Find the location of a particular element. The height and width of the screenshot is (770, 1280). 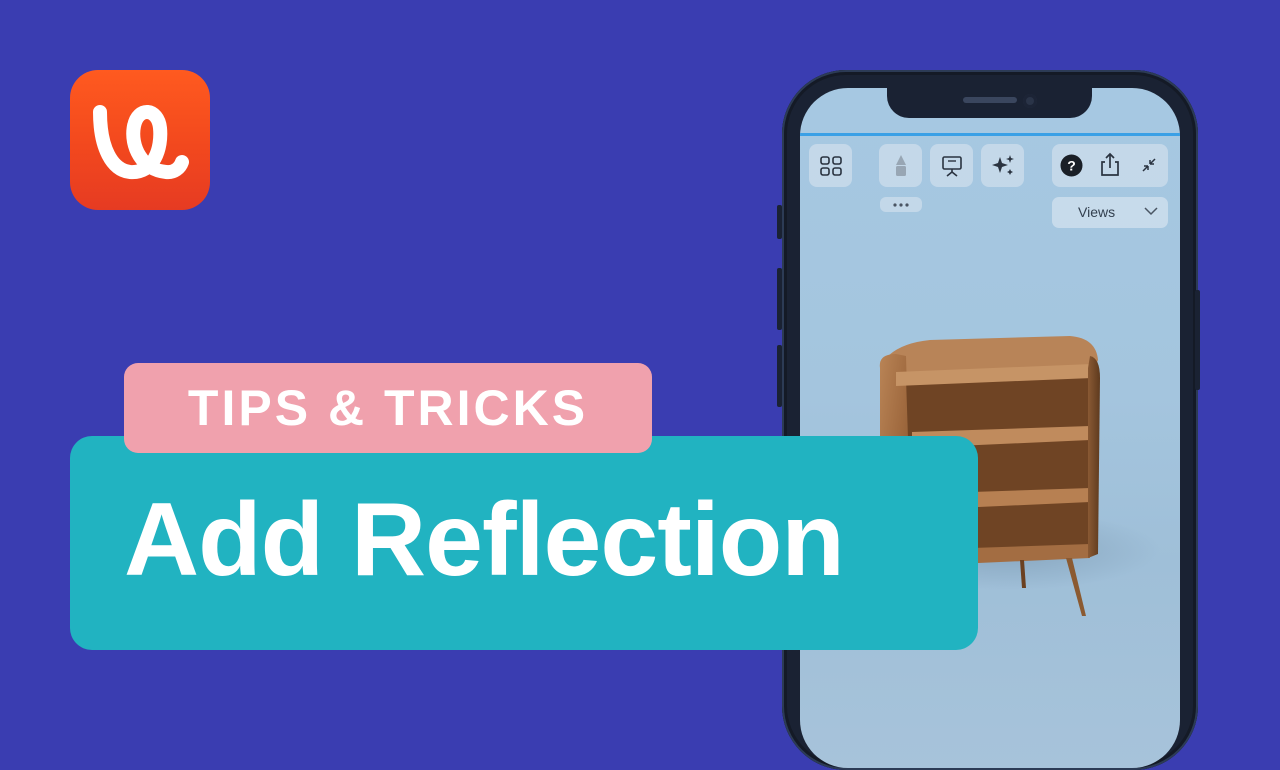

more-button is located at coordinates (901, 204).